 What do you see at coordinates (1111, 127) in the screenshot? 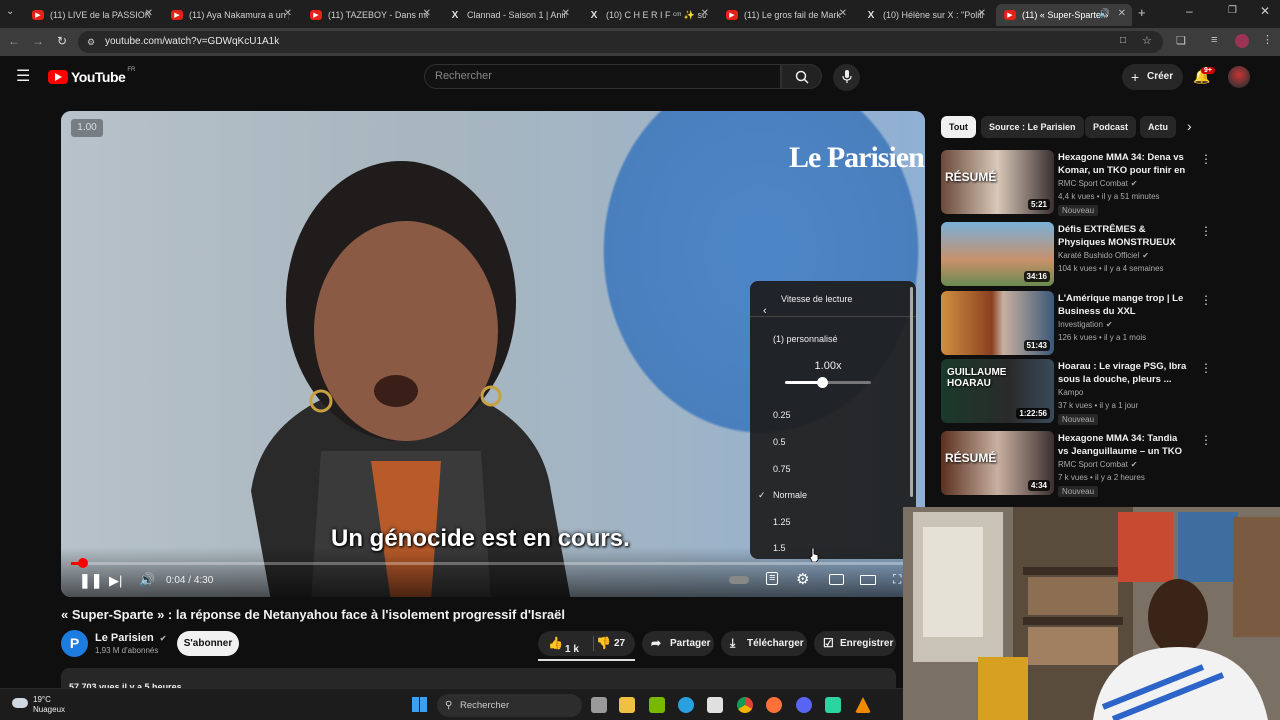
I see `filter-chip: Podcast` at bounding box center [1111, 127].